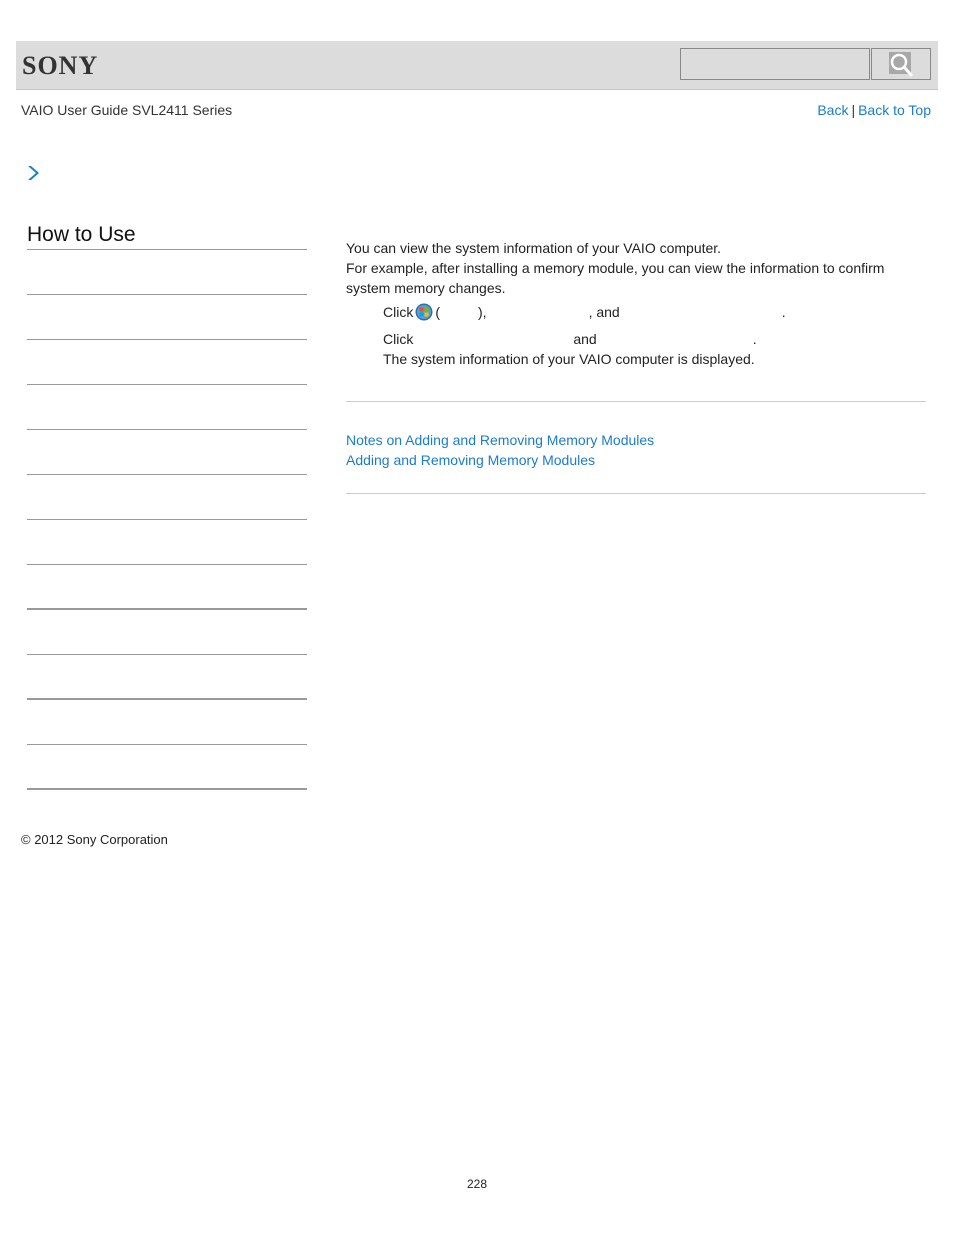 Image resolution: width=954 pixels, height=1235 pixels. Describe the element at coordinates (167, 236) in the screenshot. I see `sidebar-title: How to Use` at that location.